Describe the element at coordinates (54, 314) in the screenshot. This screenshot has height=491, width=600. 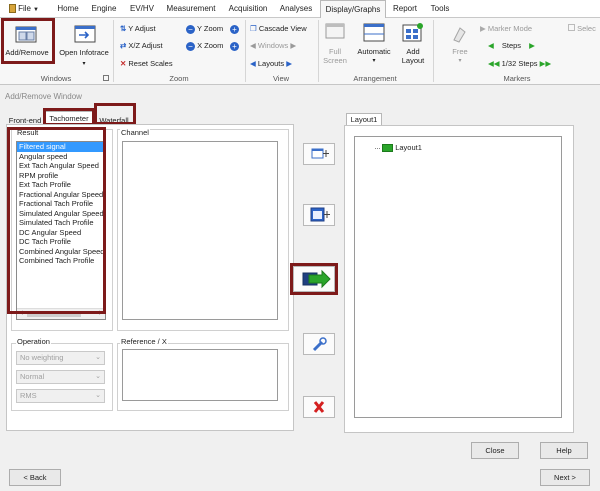
I see `scroll-thumb` at that location.